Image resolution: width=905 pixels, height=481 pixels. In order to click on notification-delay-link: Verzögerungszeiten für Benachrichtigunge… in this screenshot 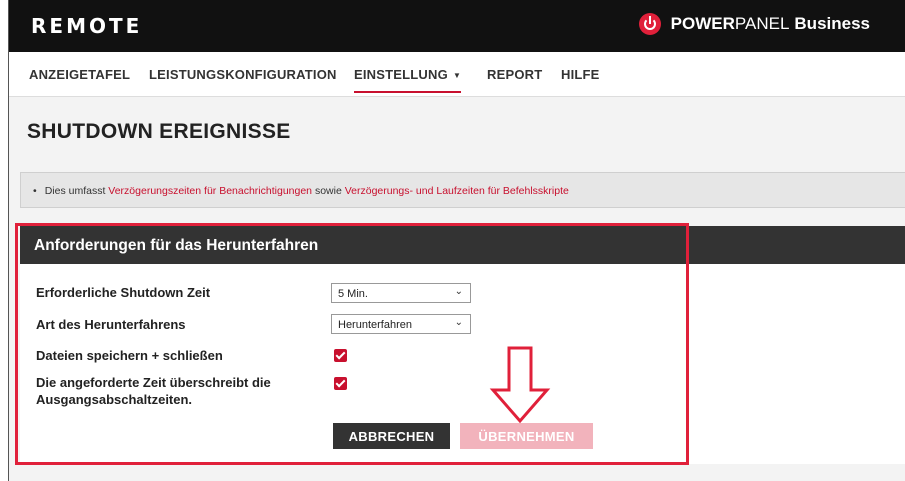, I will do `click(210, 191)`.